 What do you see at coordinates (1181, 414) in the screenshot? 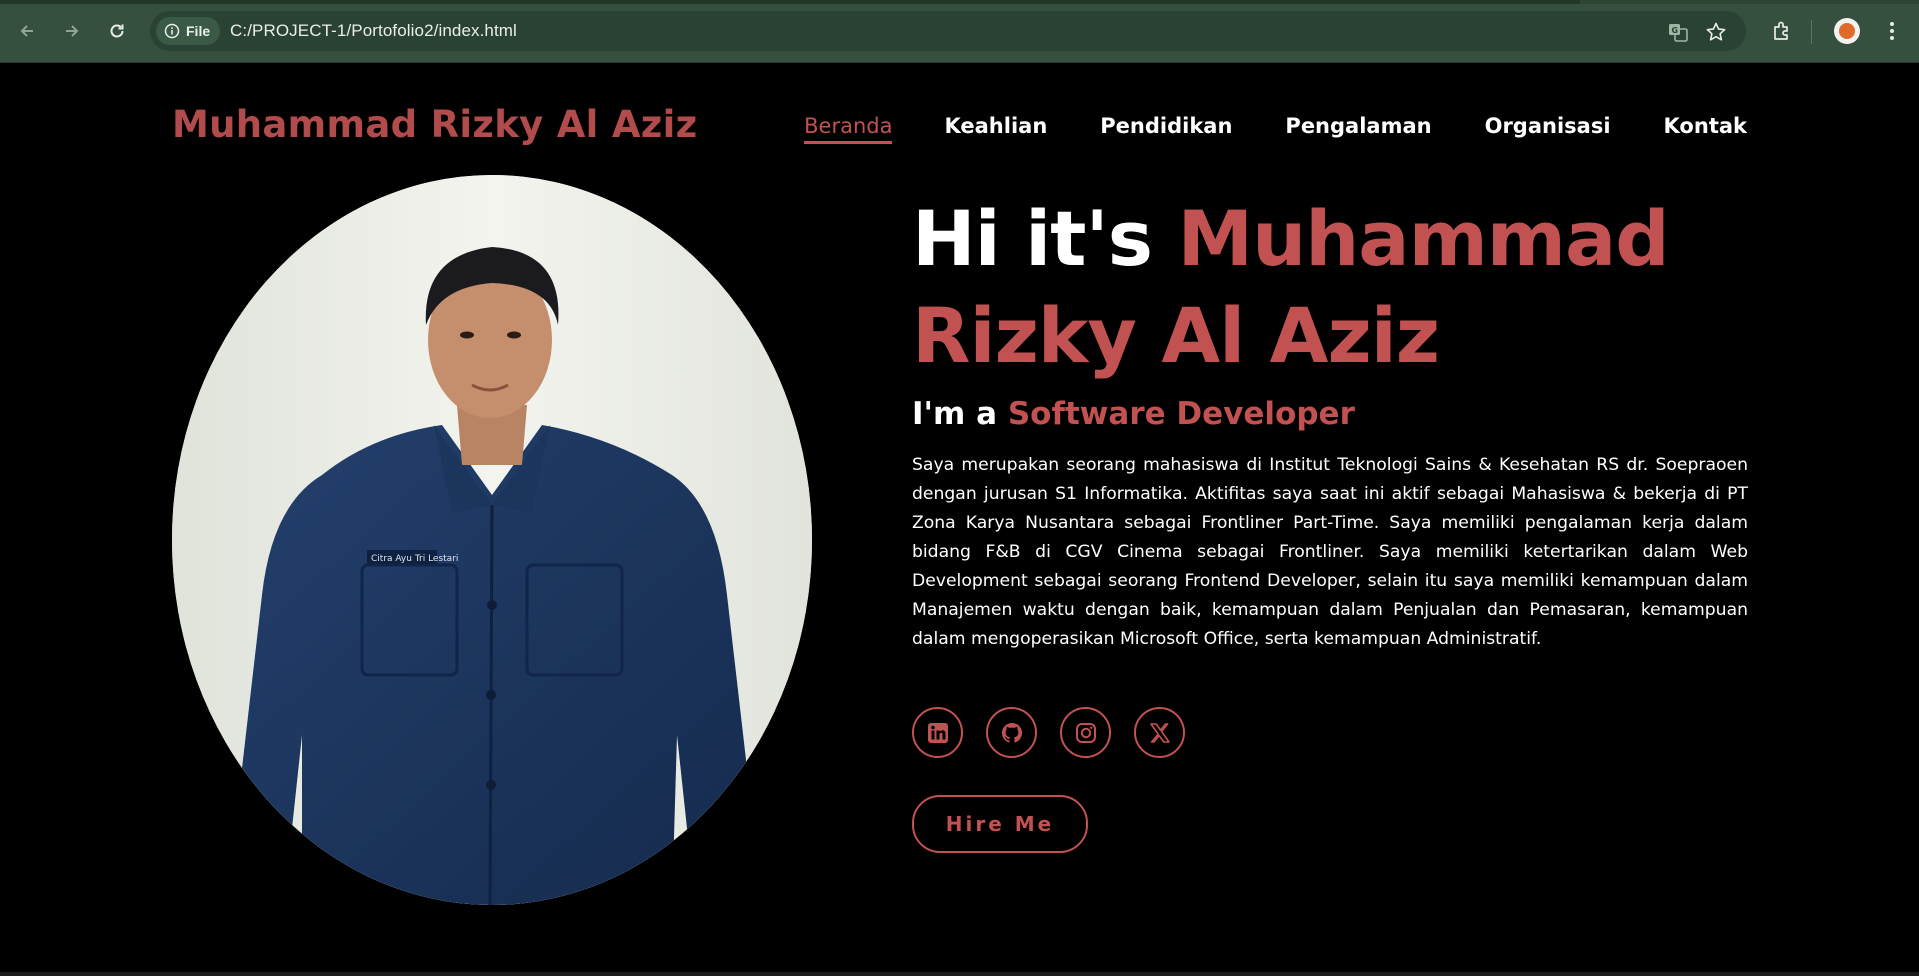
I see `role-text: Software Developer` at bounding box center [1181, 414].